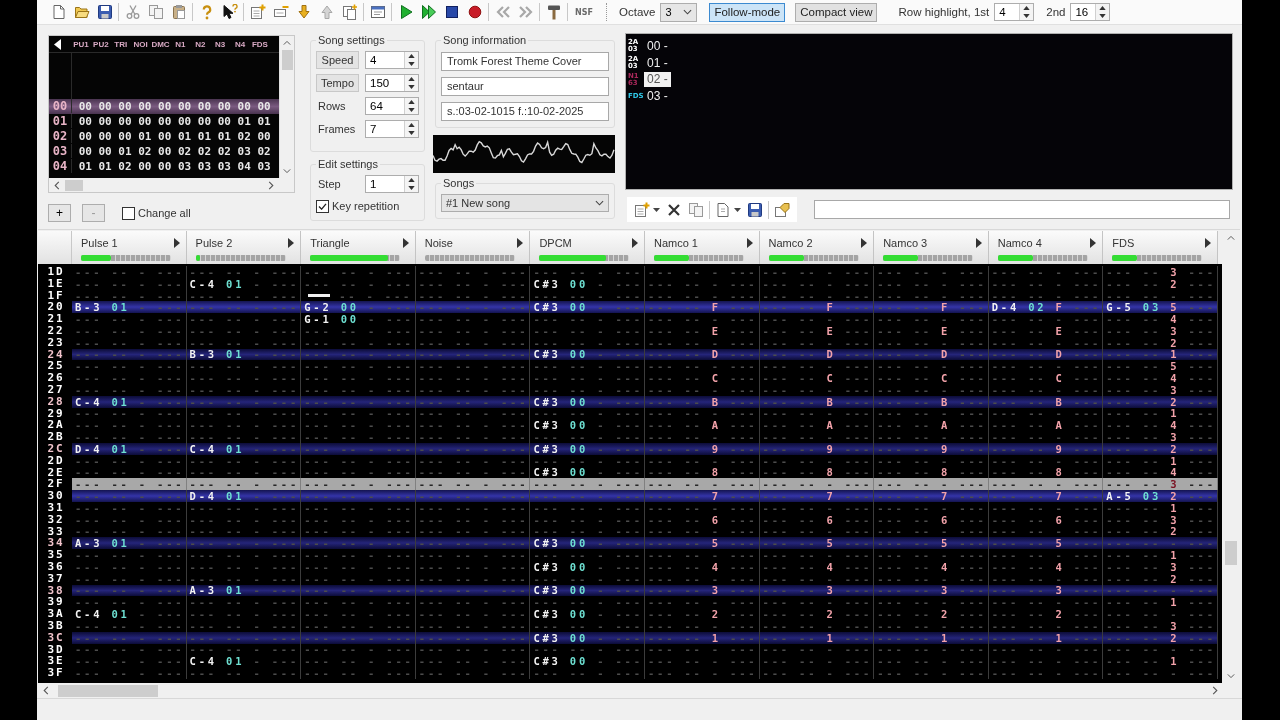 This screenshot has width=1280, height=720. I want to click on pattern-cell: --- -- 7 ---, so click(702, 496).